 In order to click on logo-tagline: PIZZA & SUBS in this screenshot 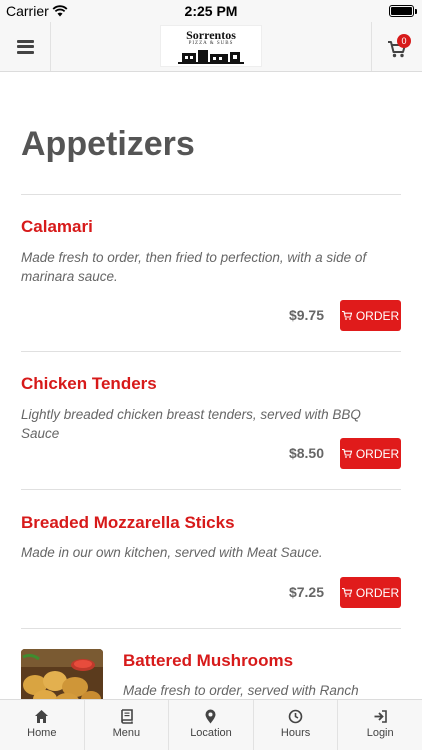, I will do `click(211, 43)`.